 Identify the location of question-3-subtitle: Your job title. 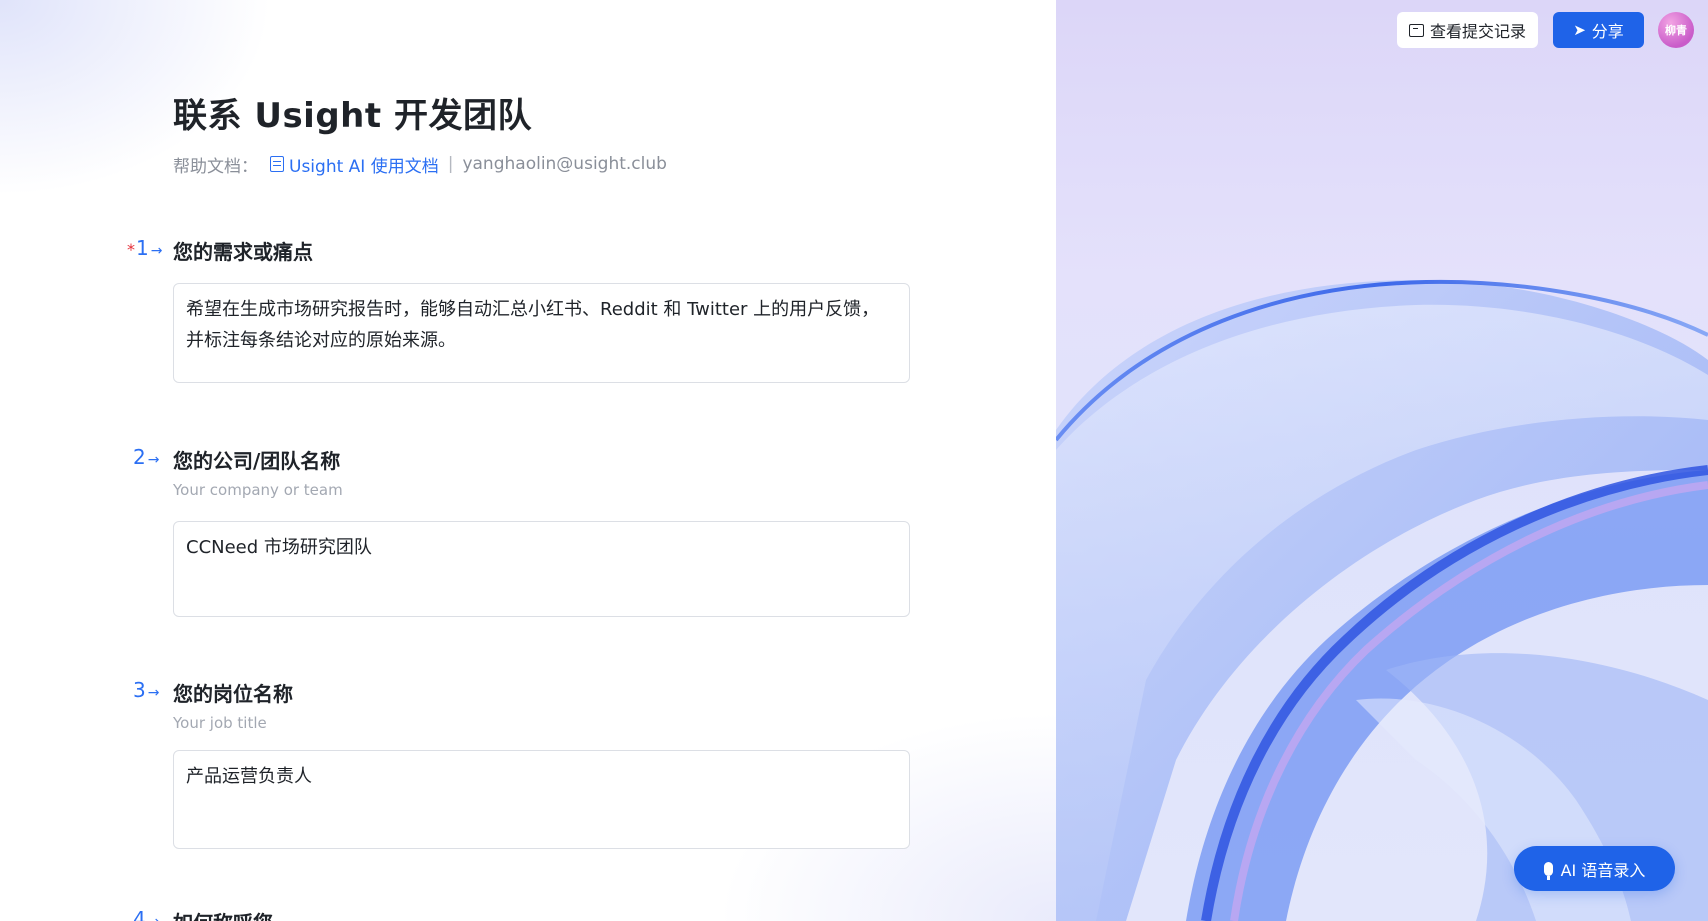
(220, 723).